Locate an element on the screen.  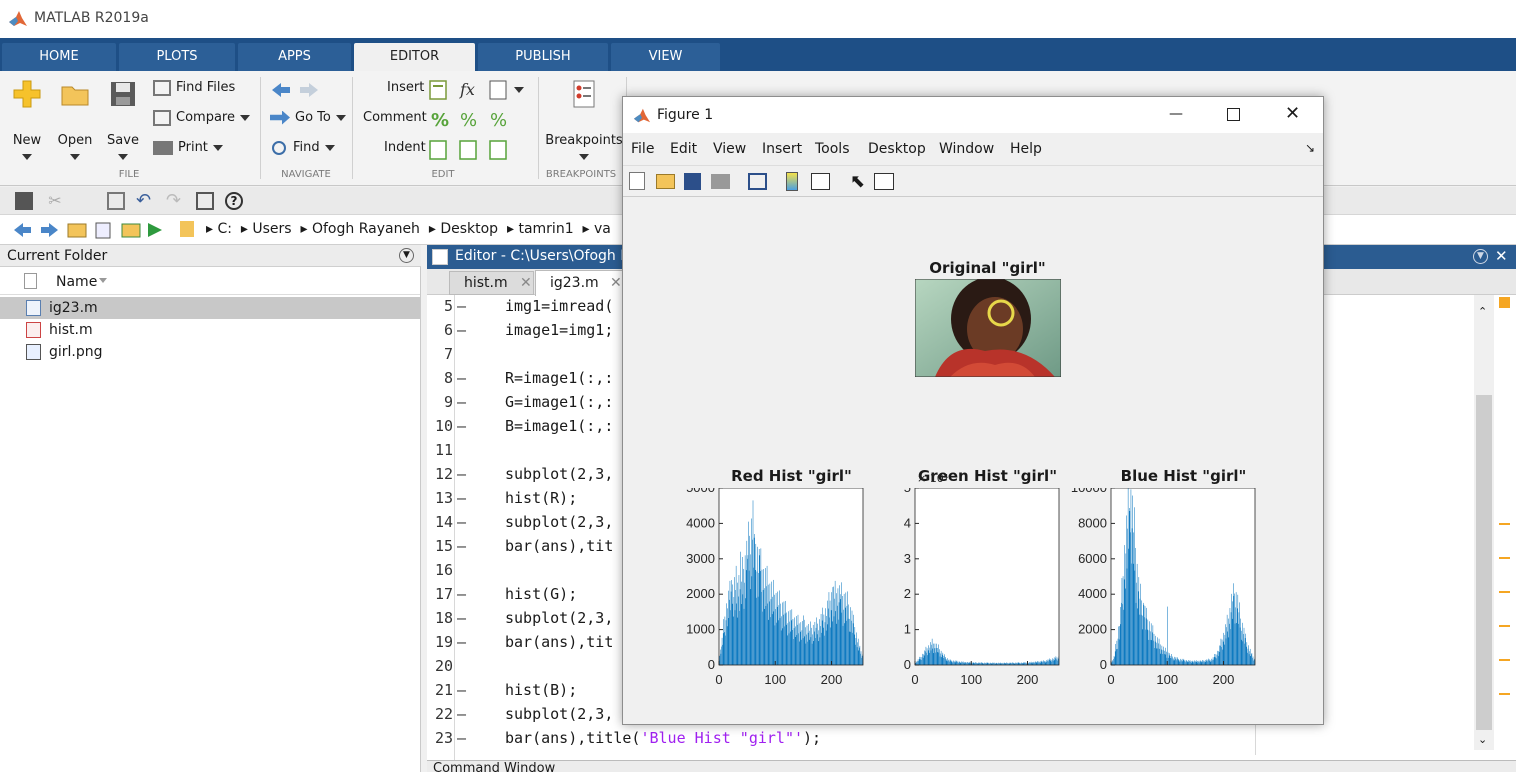
path-segment: Users is located at coordinates (271, 229).